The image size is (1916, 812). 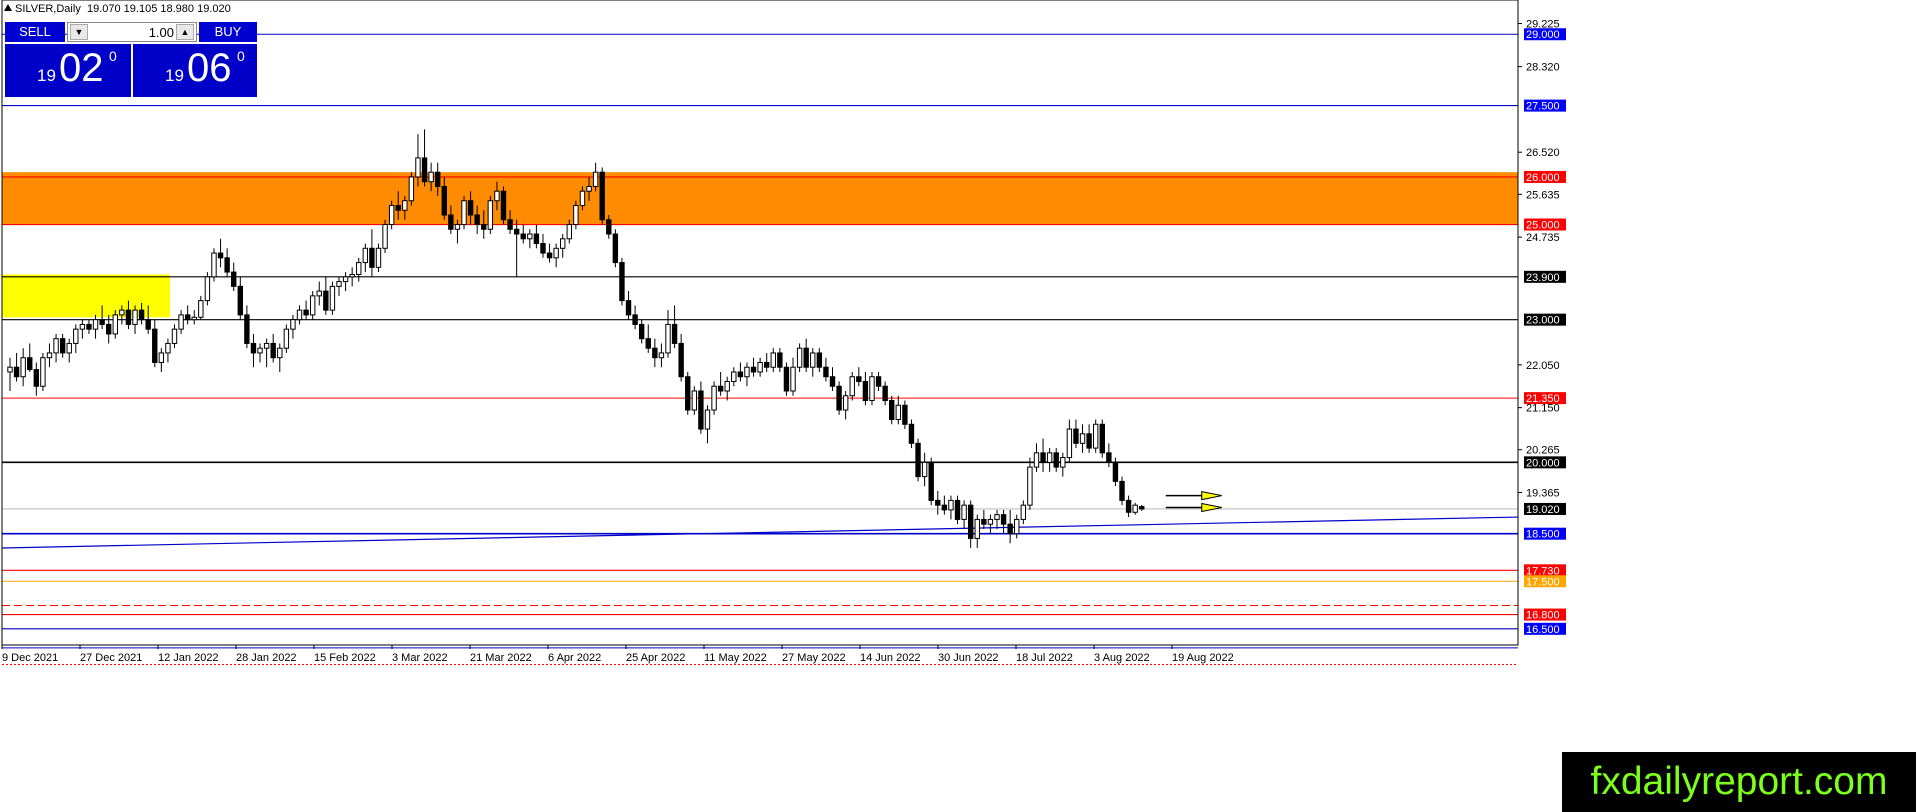 I want to click on level-label-16.800: 16.800, so click(x=1543, y=616).